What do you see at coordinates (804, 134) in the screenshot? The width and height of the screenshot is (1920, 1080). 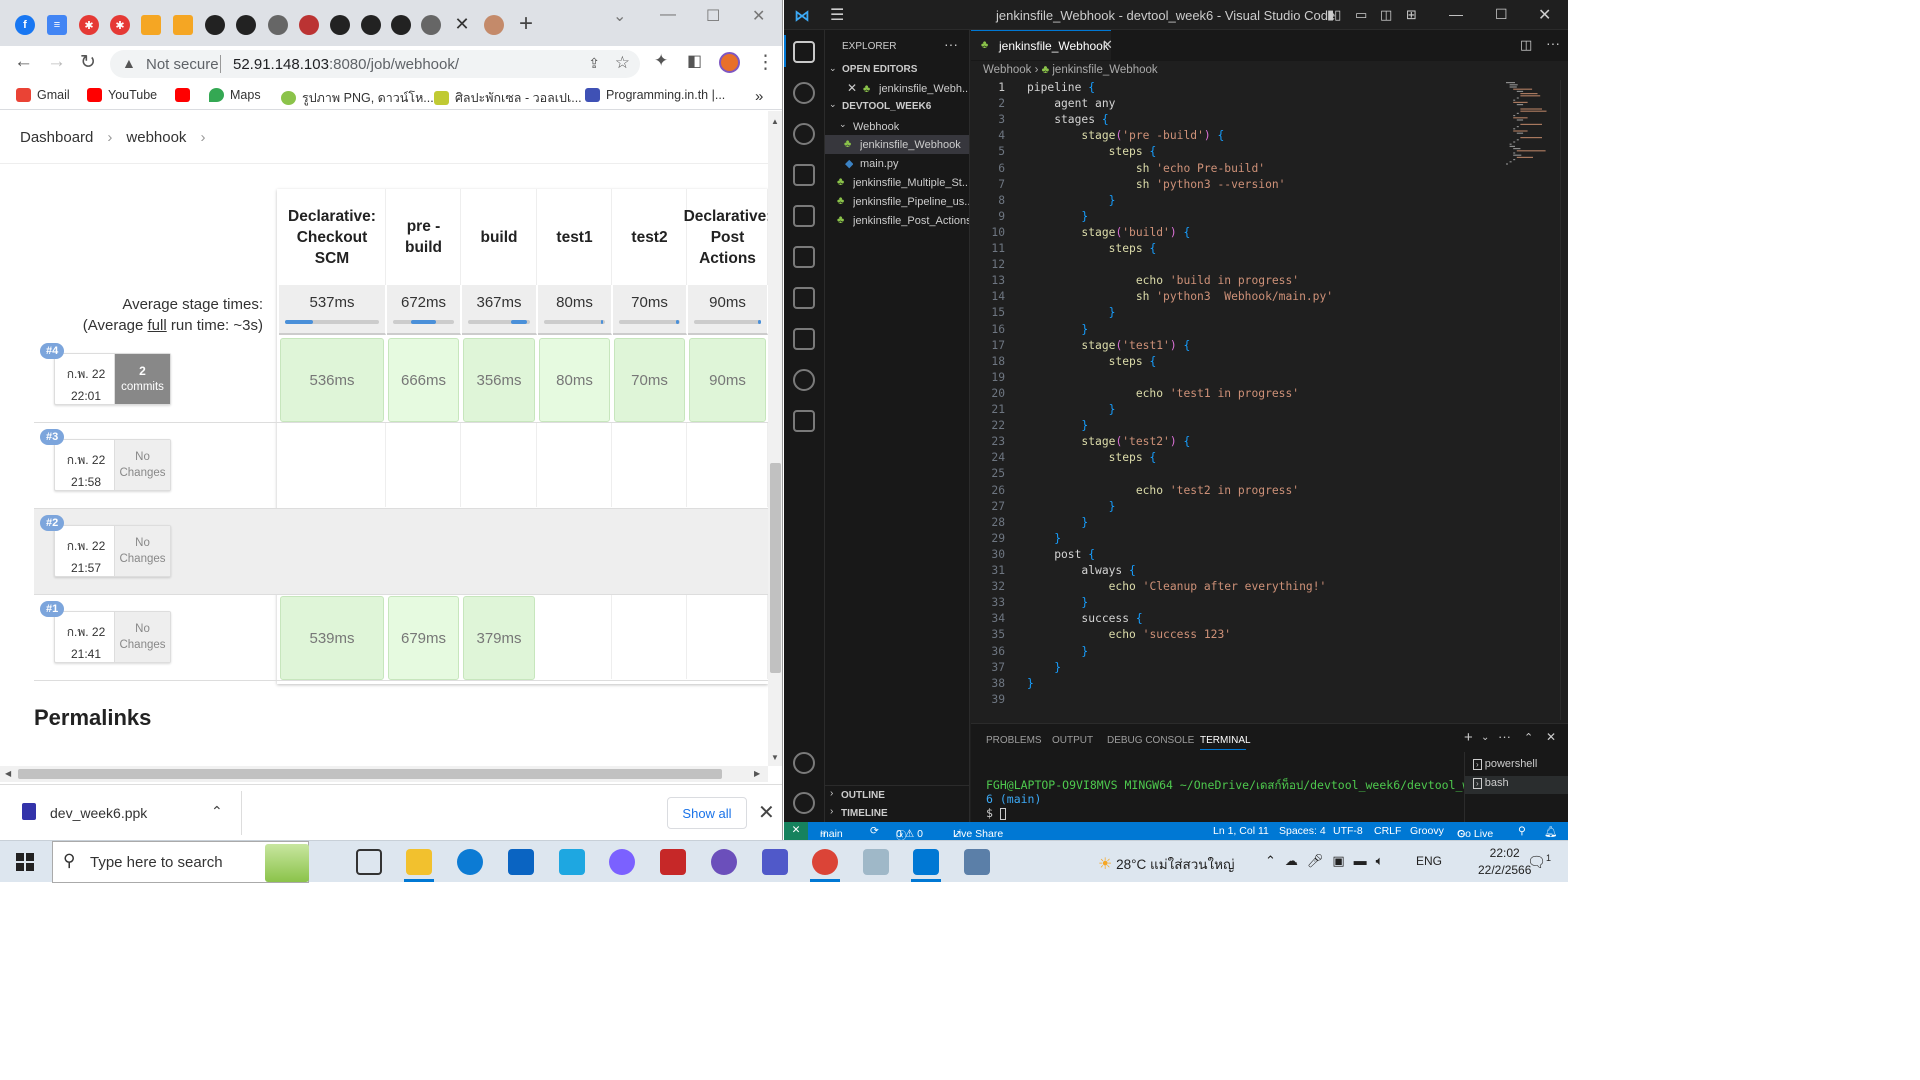 I see `source-control-icon` at bounding box center [804, 134].